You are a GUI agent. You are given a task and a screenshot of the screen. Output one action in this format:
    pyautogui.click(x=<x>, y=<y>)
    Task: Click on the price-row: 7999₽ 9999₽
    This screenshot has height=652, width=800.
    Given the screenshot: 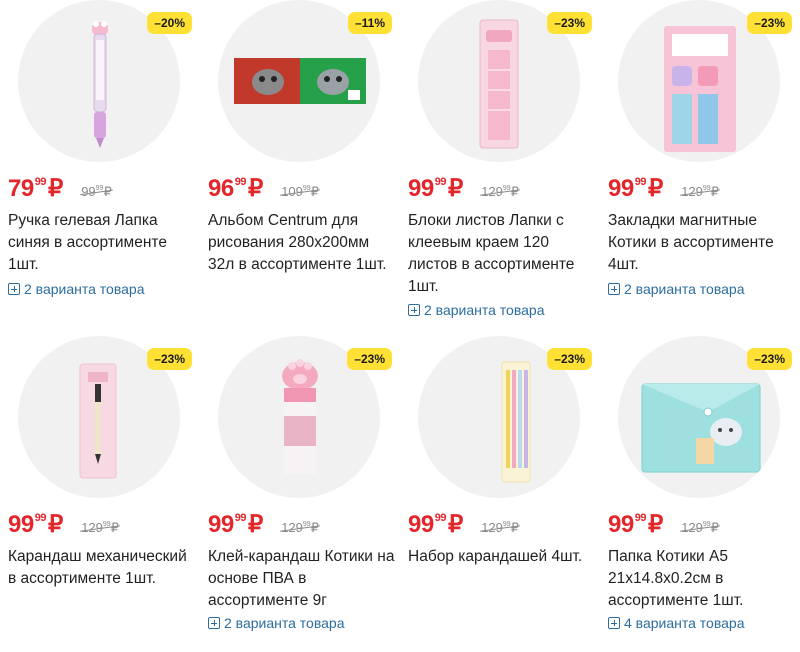 What is the action you would take?
    pyautogui.click(x=60, y=188)
    